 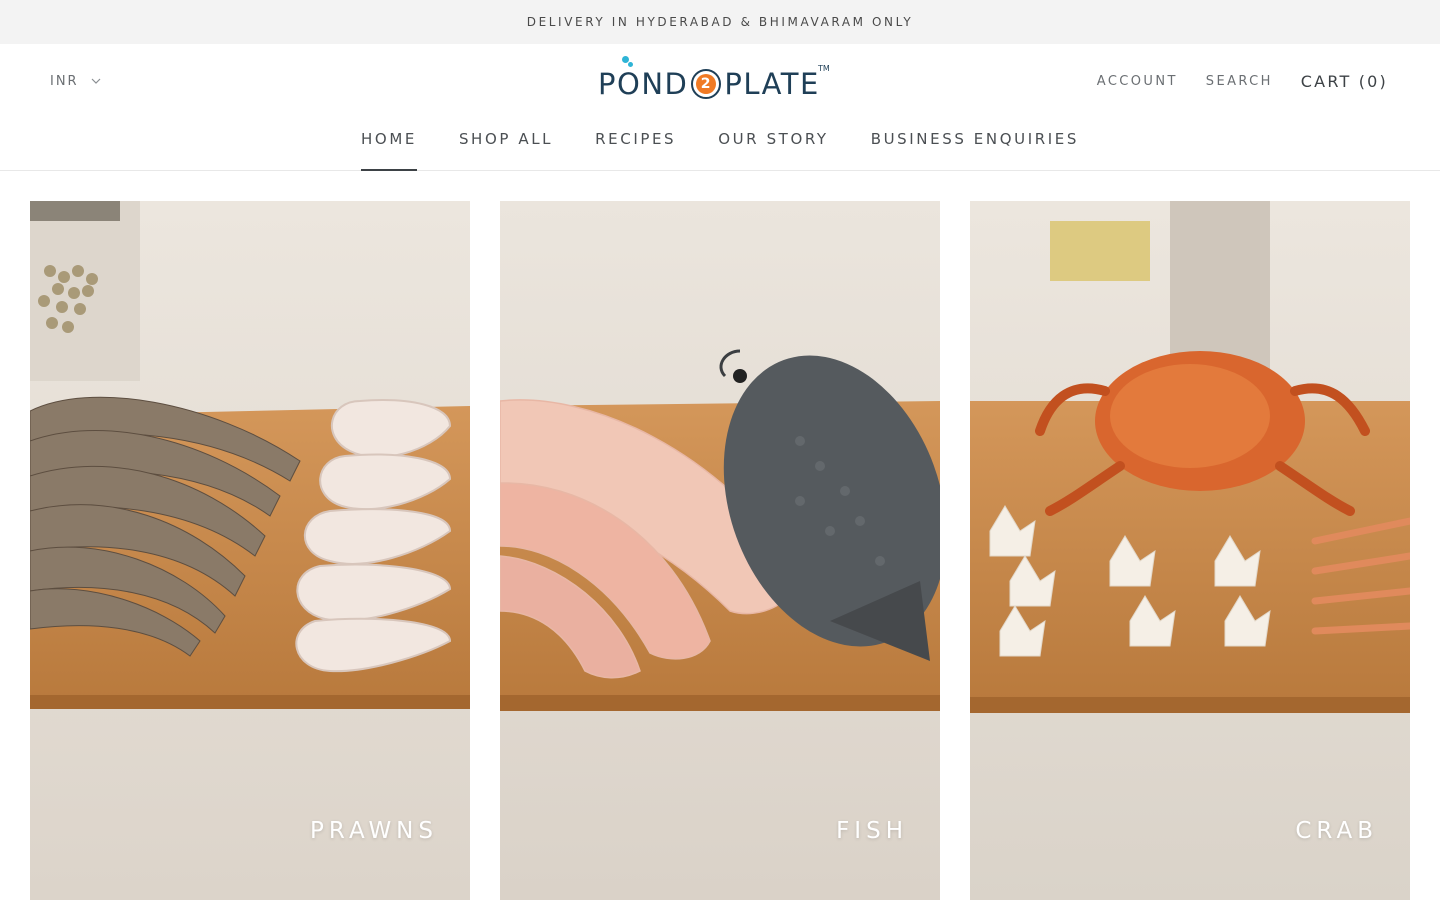 What do you see at coordinates (1137, 81) in the screenshot?
I see `account-link: ACCOUNT` at bounding box center [1137, 81].